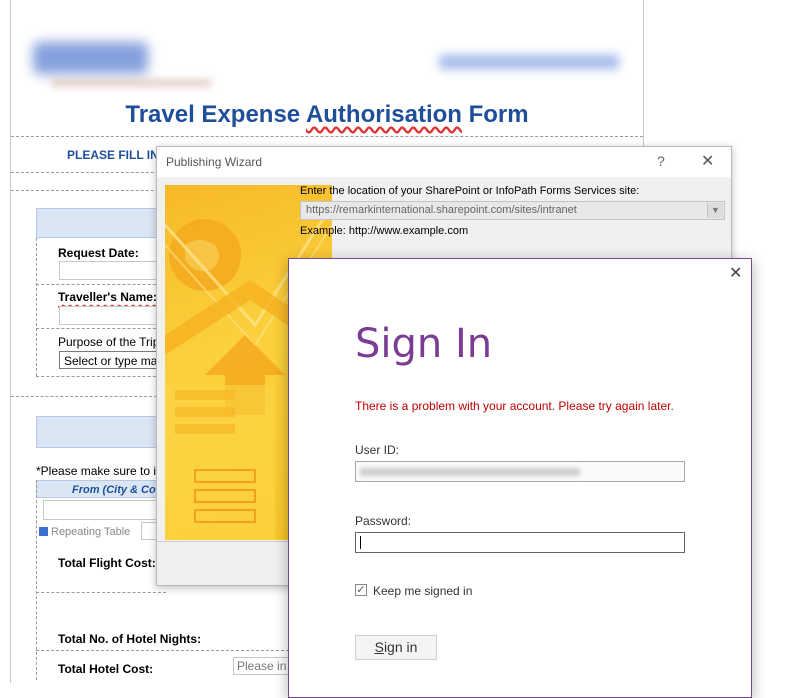 The image size is (793, 698). What do you see at coordinates (131, 83) in the screenshot?
I see `company-logo-tagline` at bounding box center [131, 83].